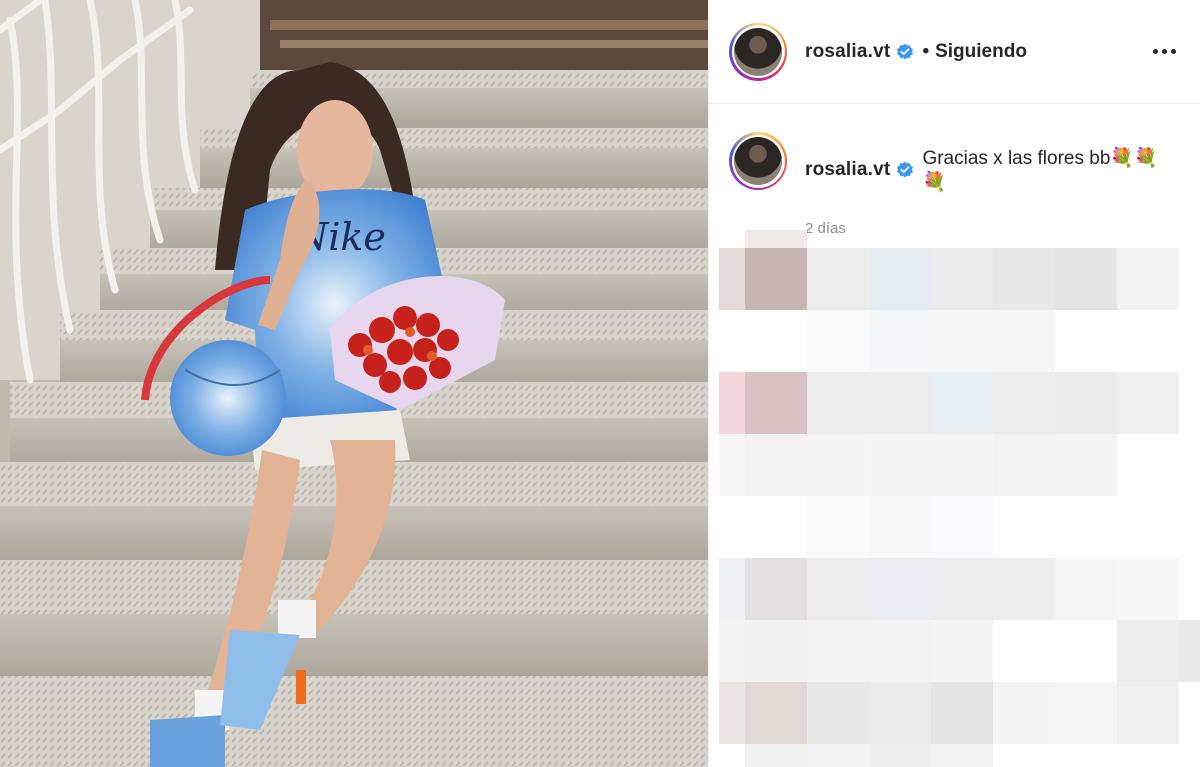  I want to click on post-header: rosalia.vt • Siguiendo, so click(954, 52).